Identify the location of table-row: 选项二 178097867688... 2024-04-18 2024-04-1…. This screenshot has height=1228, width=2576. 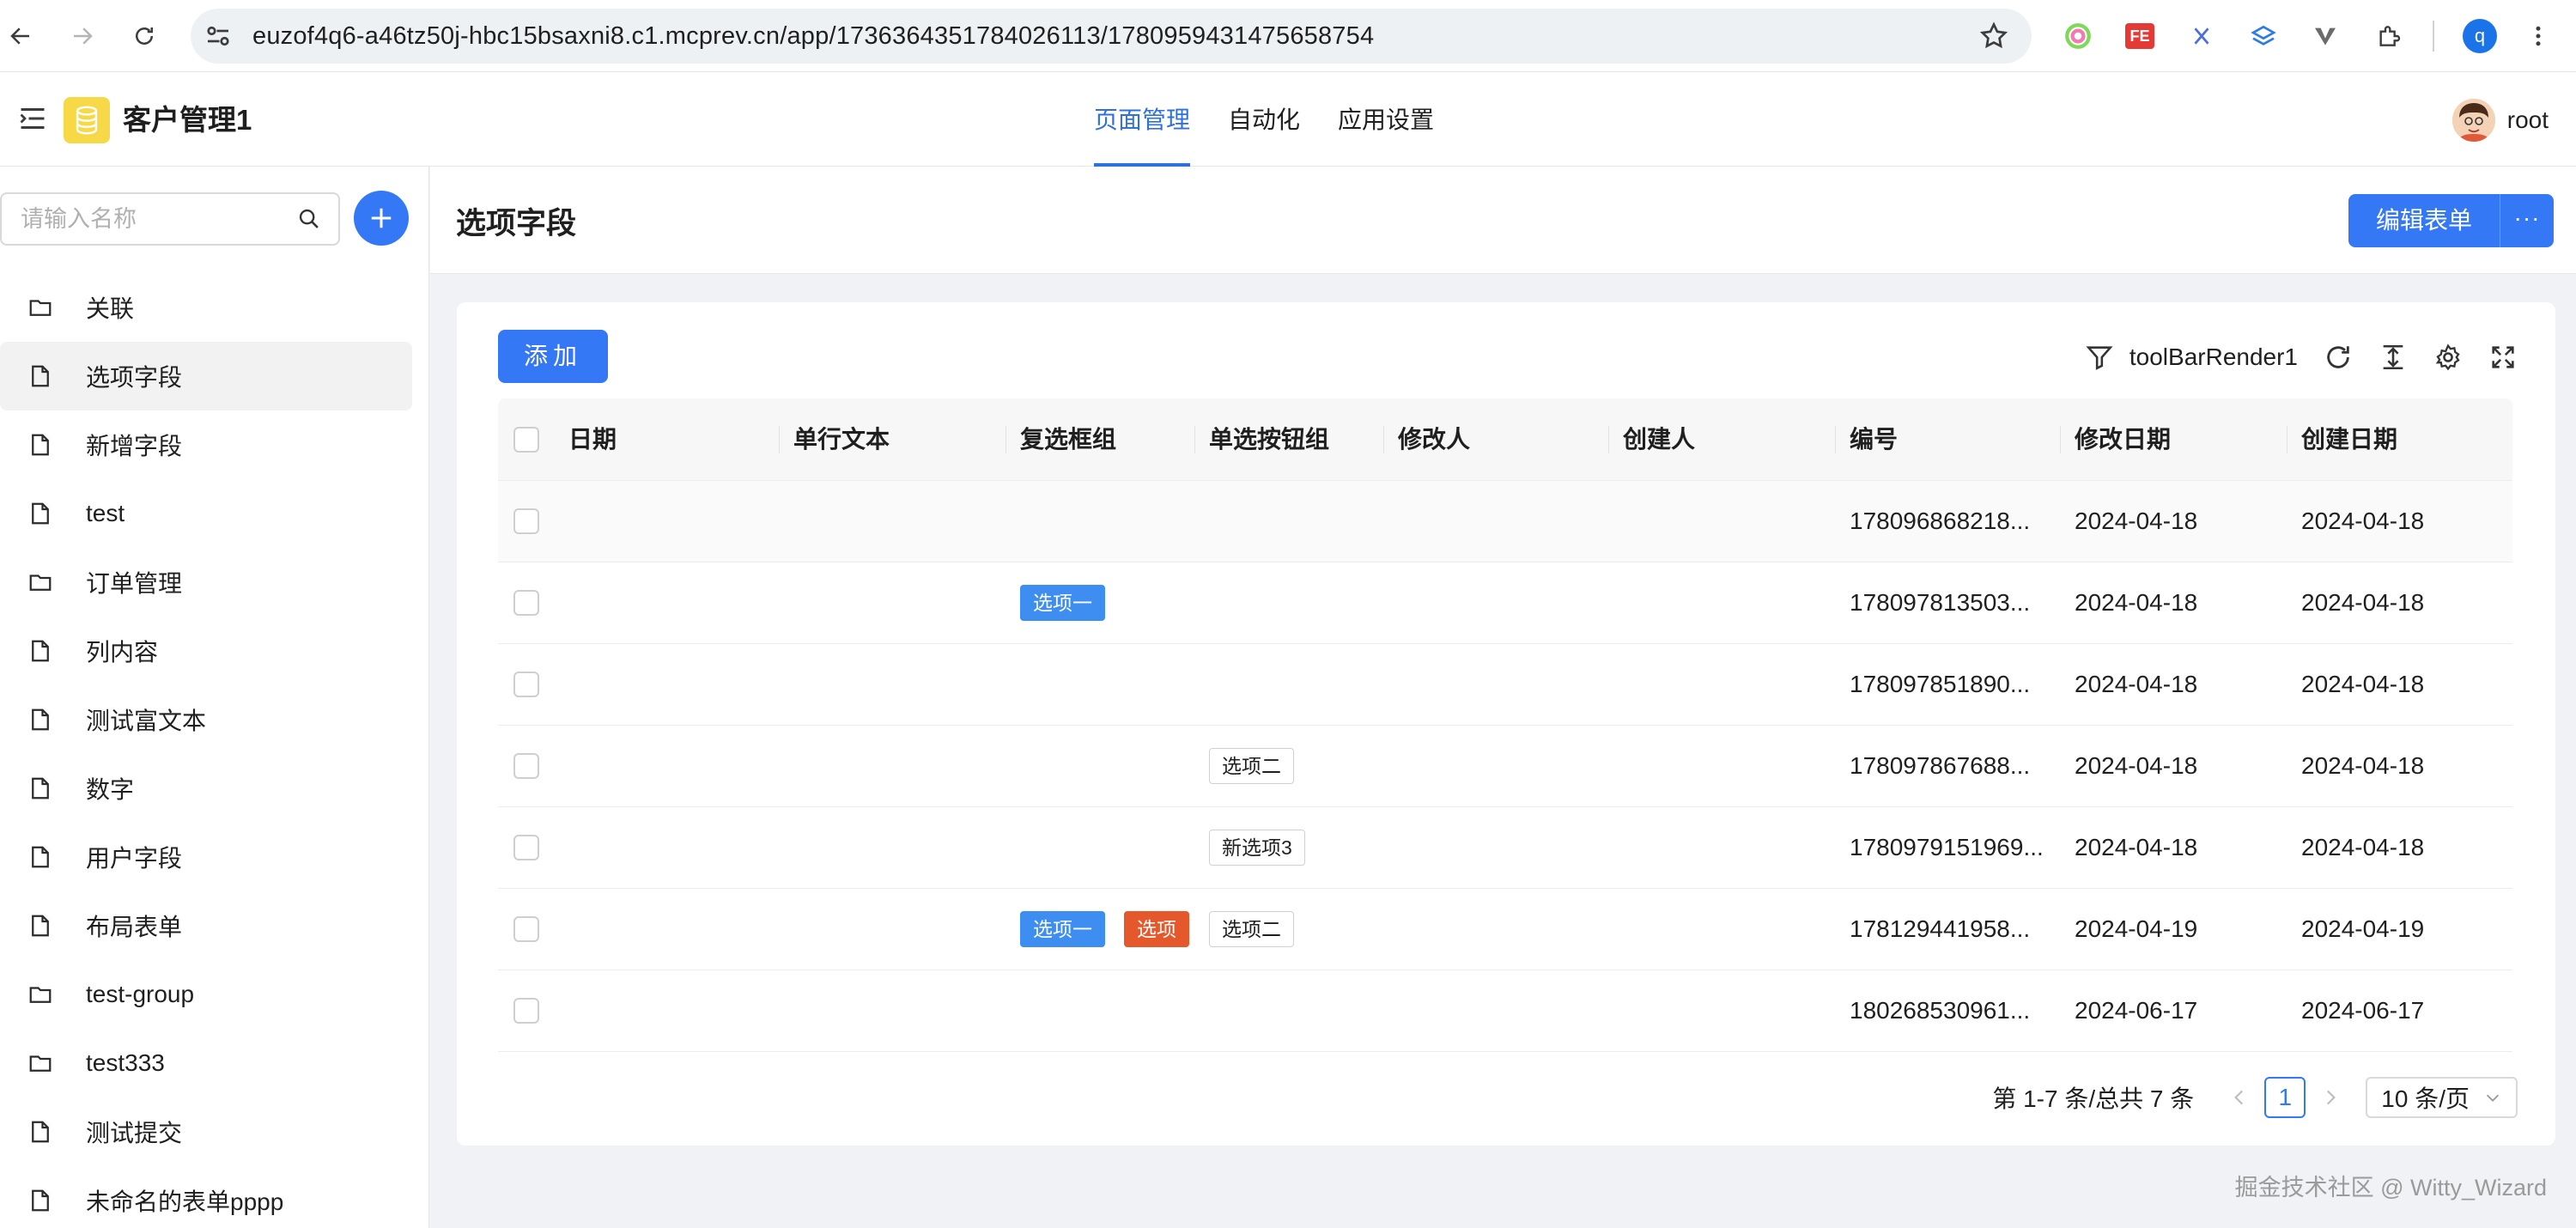
(1505, 766).